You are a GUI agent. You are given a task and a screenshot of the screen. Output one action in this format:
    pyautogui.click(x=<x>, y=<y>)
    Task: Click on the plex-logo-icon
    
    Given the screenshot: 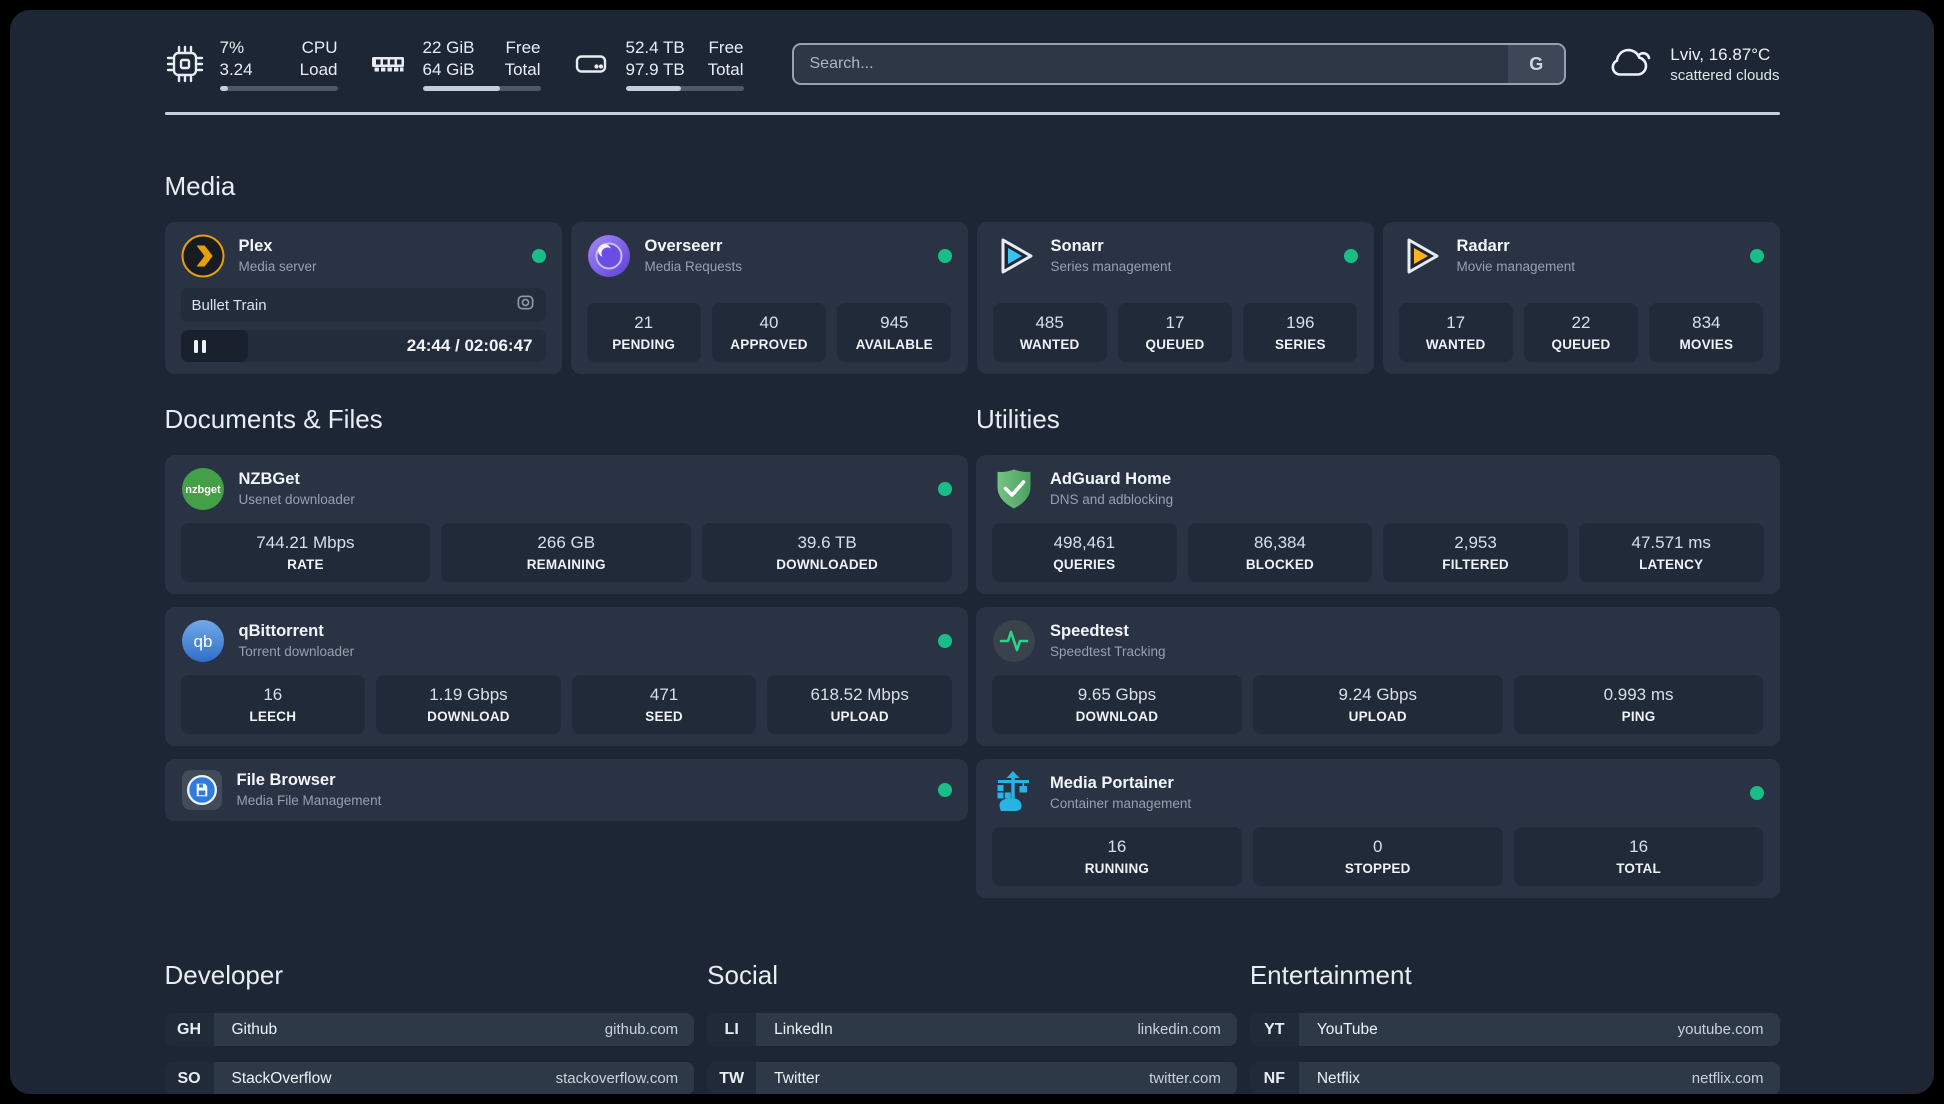 What is the action you would take?
    pyautogui.click(x=203, y=256)
    